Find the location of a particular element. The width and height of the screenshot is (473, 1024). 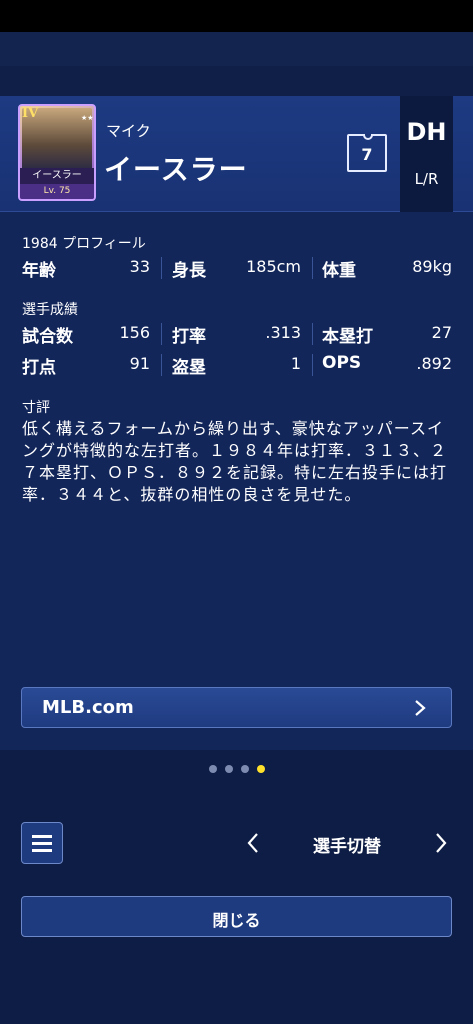

player-first-name: マイク is located at coordinates (128, 131).